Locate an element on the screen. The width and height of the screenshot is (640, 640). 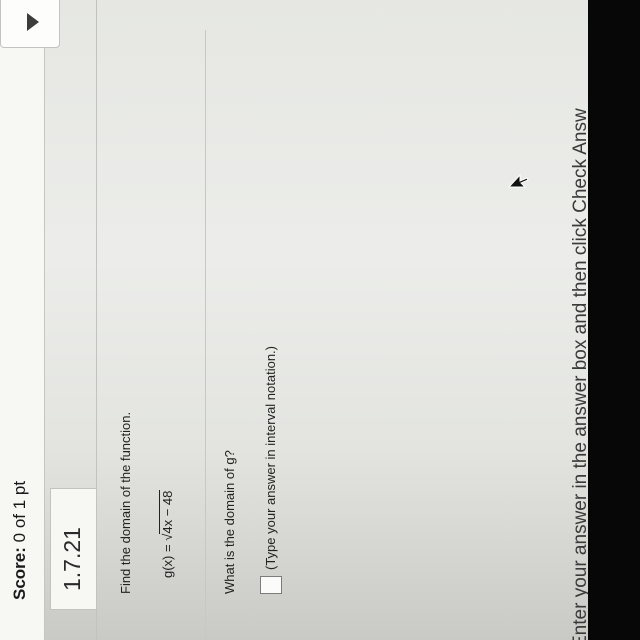
question-menu-dropdown is located at coordinates (30, 24).